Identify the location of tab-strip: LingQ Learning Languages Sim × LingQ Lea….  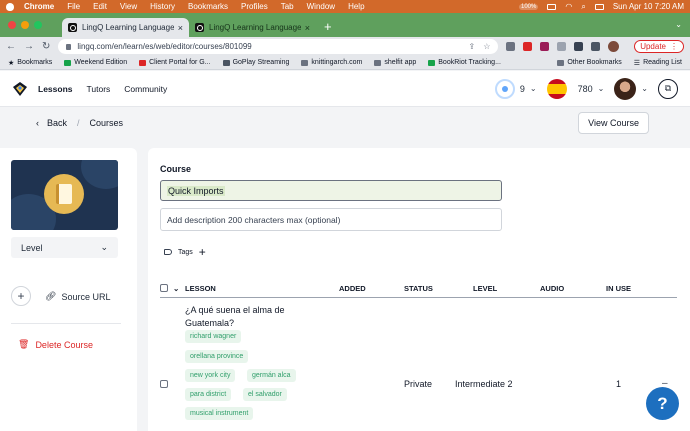
(345, 25).